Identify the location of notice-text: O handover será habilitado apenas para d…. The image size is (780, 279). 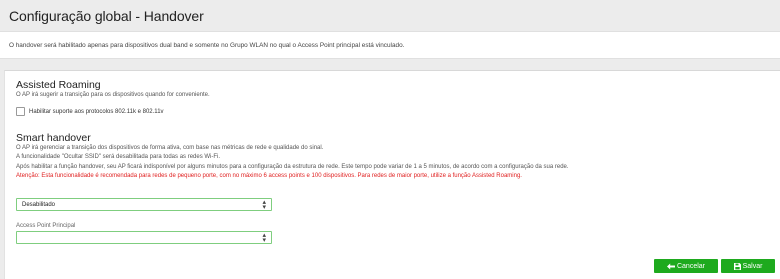
(207, 45).